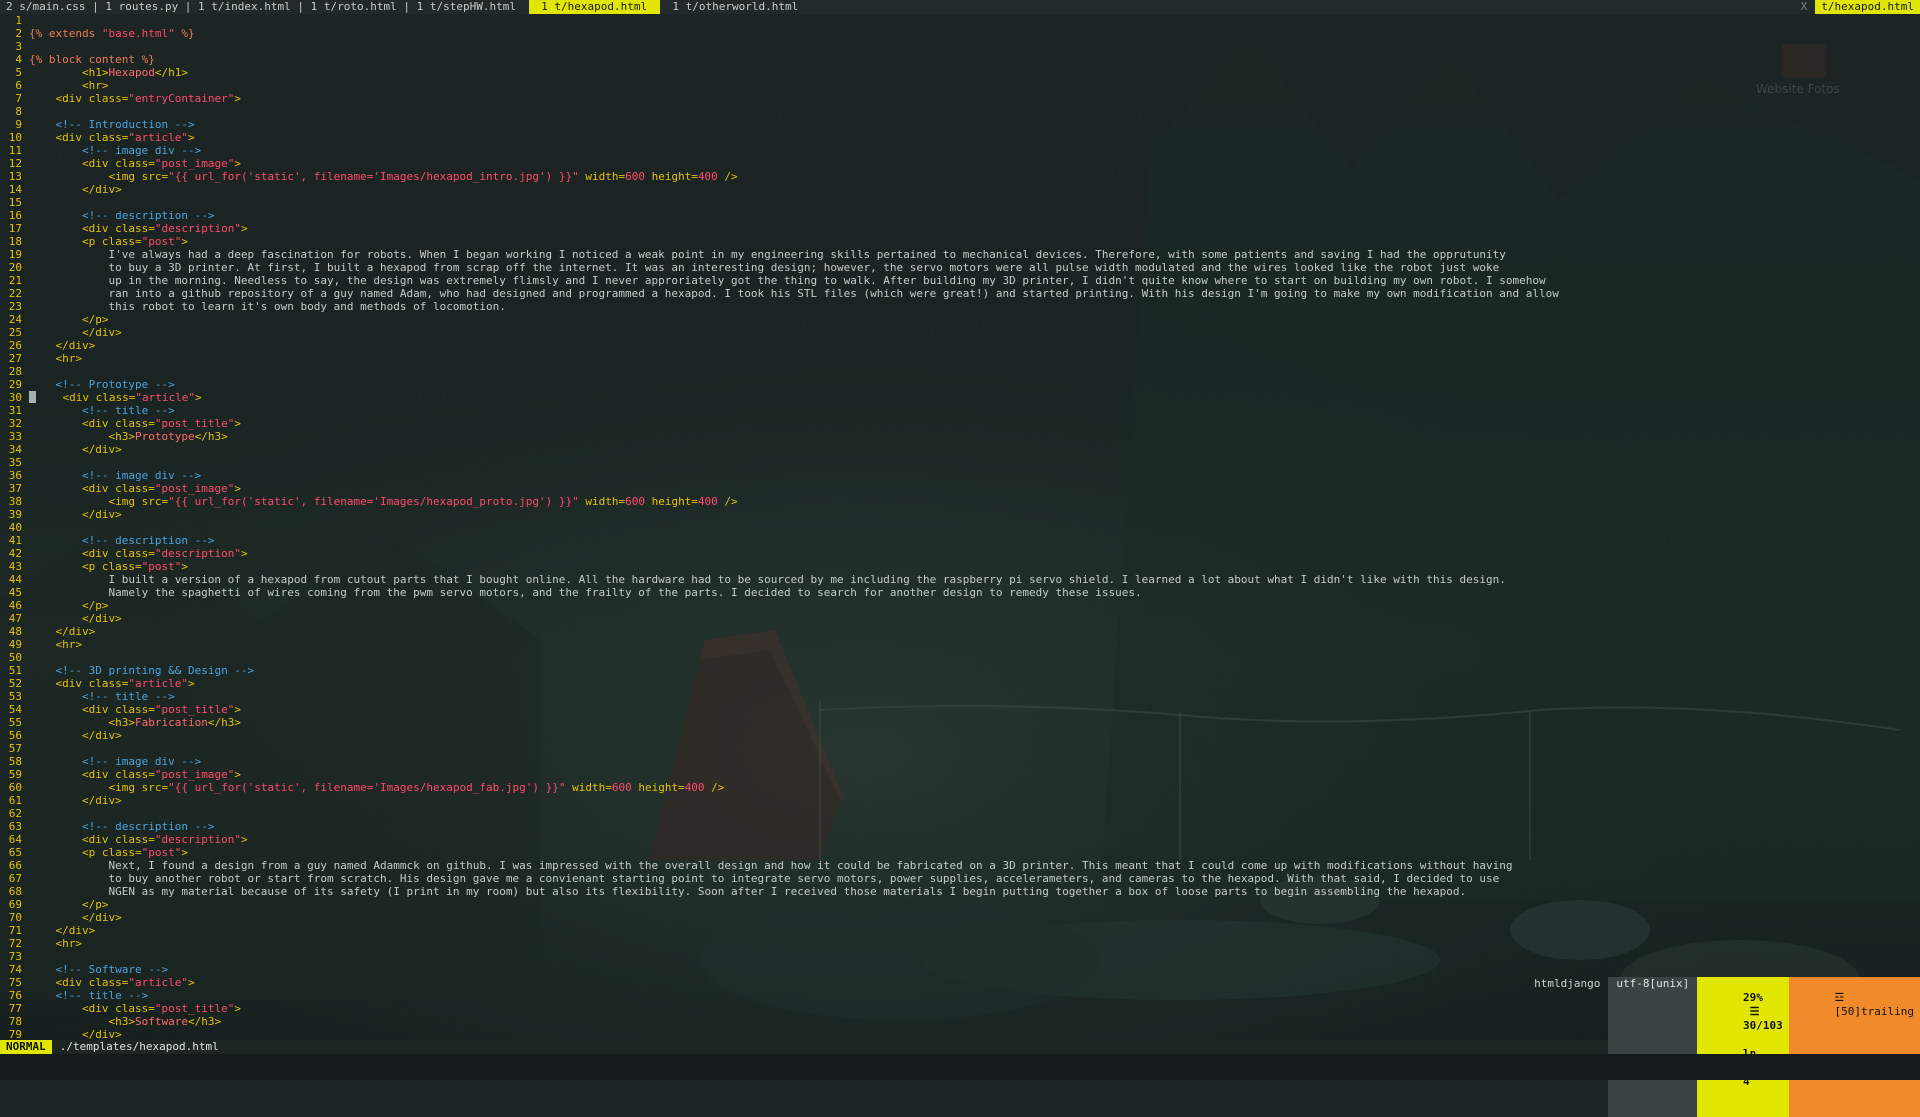  Describe the element at coordinates (960, 475) in the screenshot. I see `code-line: 36 <!-- image div -->` at that location.